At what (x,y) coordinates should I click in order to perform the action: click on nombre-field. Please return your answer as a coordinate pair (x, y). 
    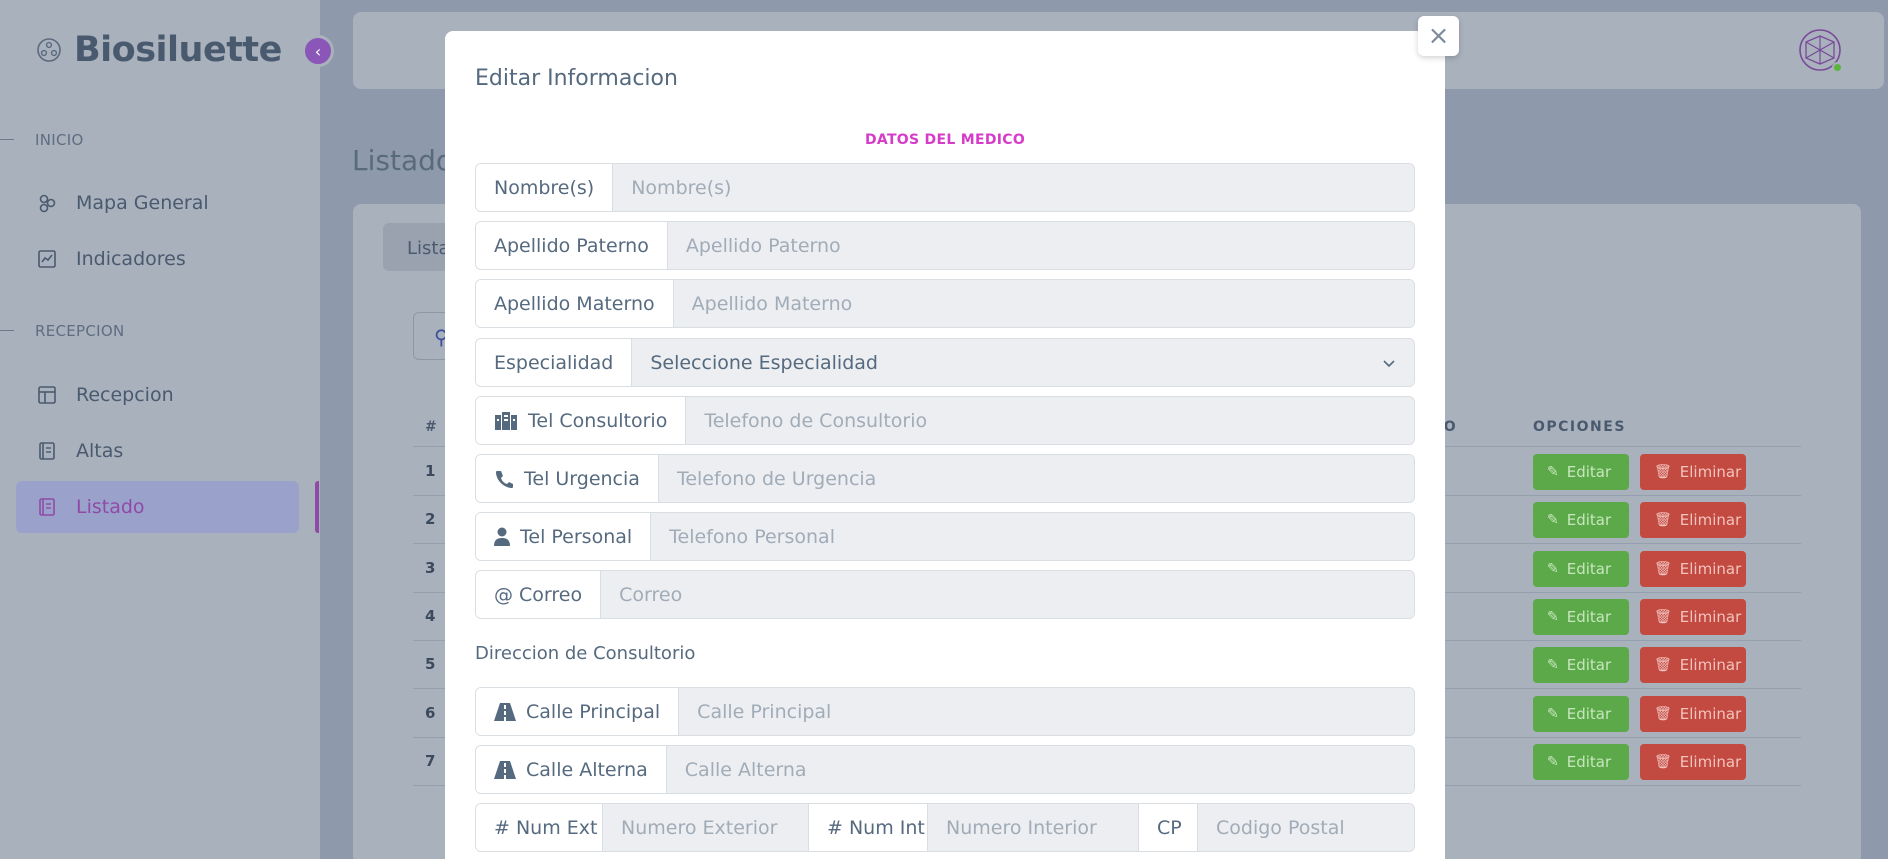
    Looking at the image, I should click on (1013, 187).